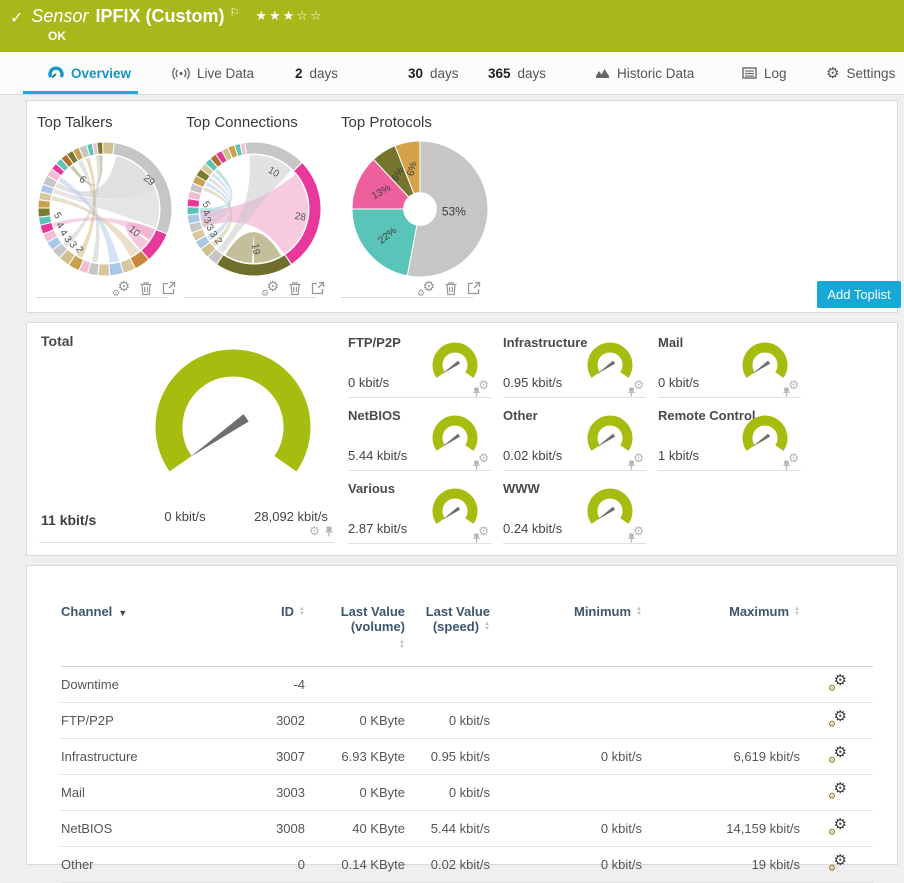  Describe the element at coordinates (274, 756) in the screenshot. I see `cell-id: 3007` at that location.